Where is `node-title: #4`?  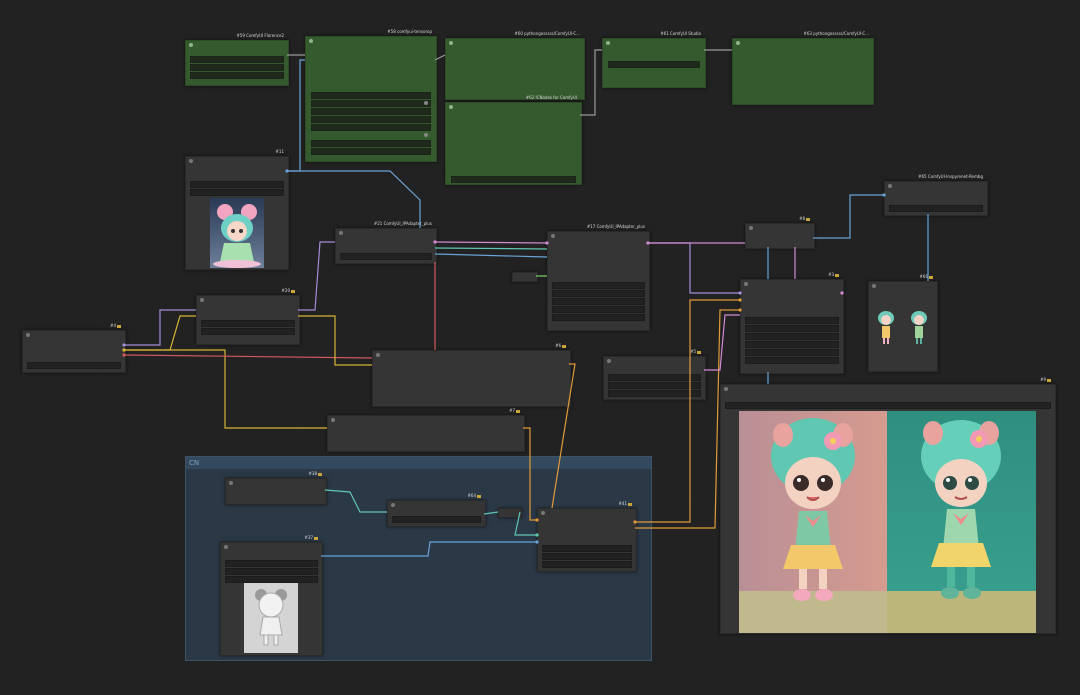 node-title: #4 is located at coordinates (115, 325).